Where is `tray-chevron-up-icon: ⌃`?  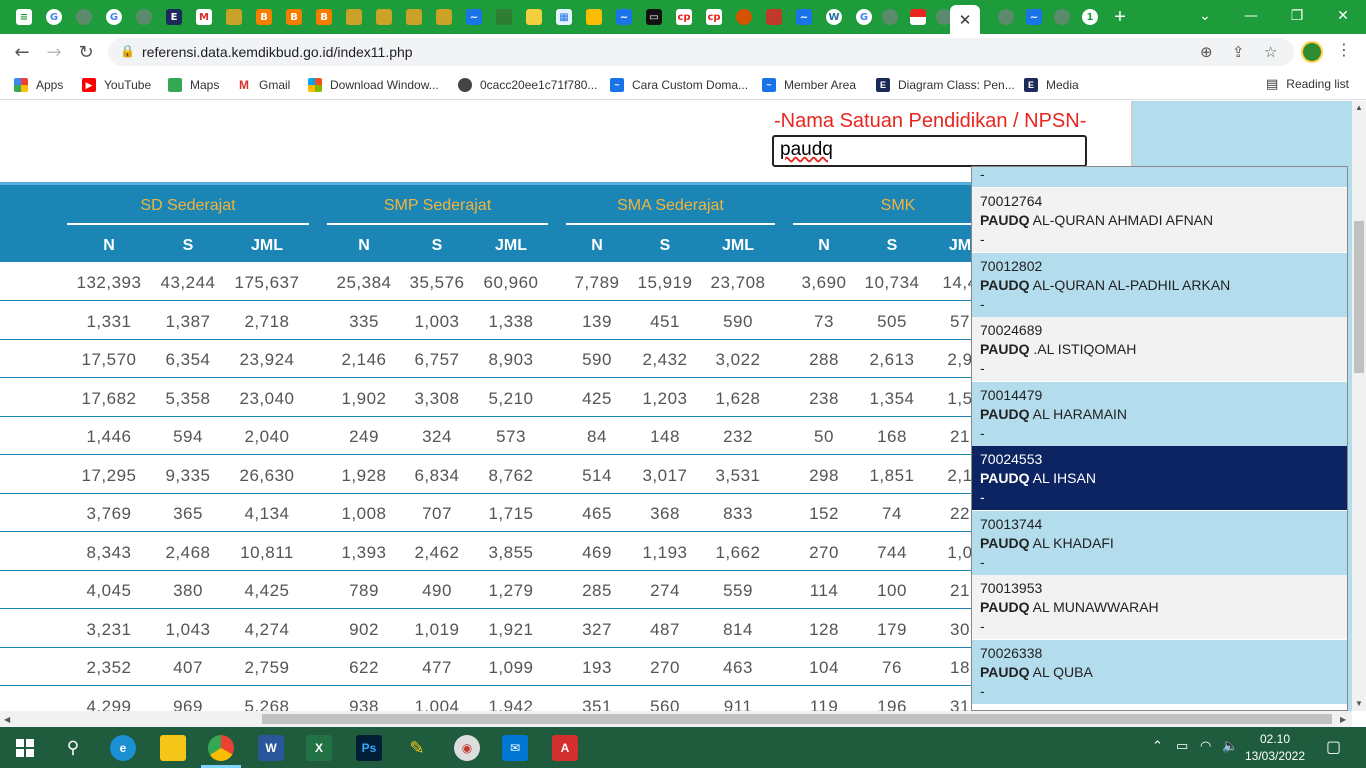 tray-chevron-up-icon: ⌃ is located at coordinates (1157, 746).